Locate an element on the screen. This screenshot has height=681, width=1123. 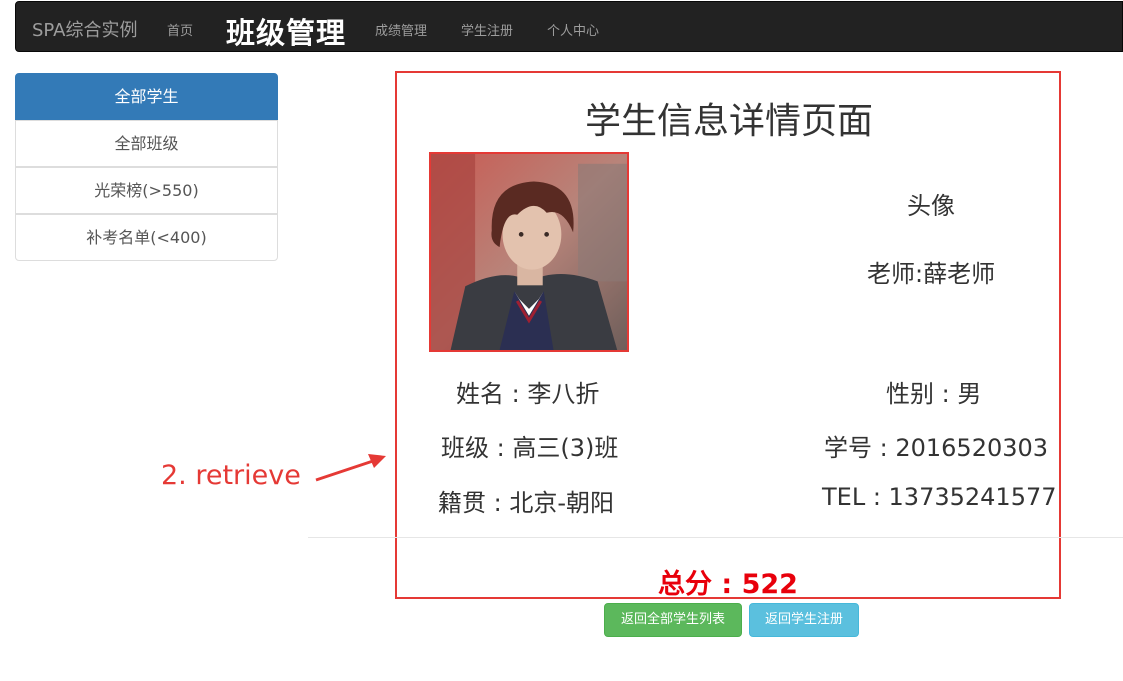
brand-link: SPA综合实例 is located at coordinates (84, 29).